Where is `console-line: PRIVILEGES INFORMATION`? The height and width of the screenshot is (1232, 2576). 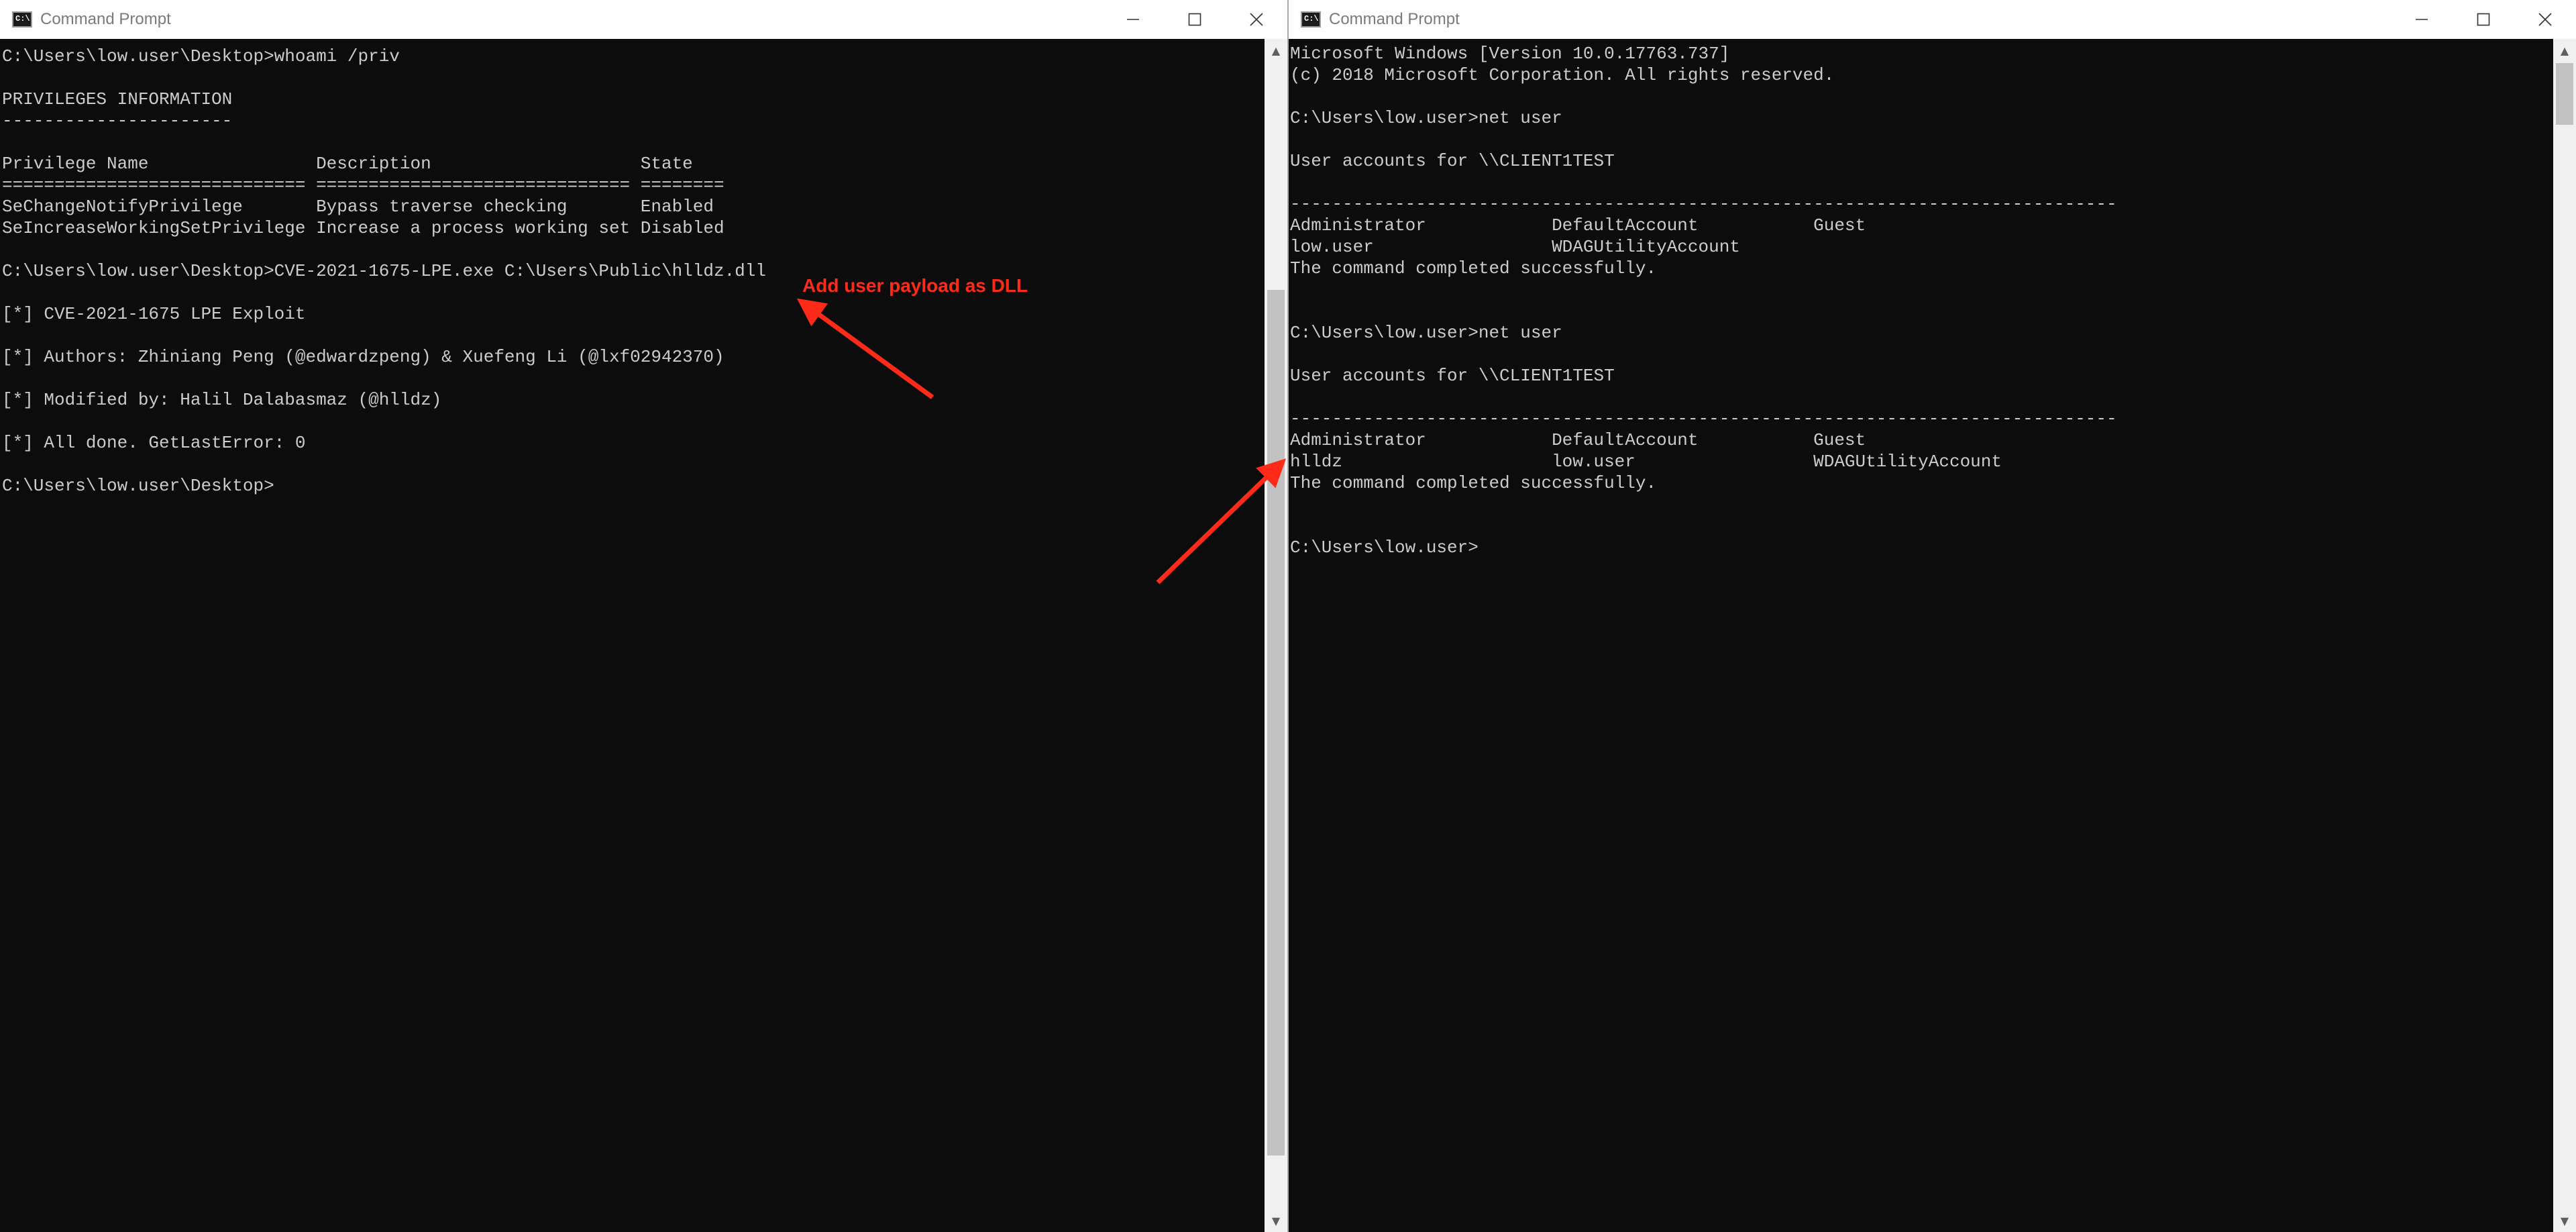
console-line: PRIVILEGES INFORMATION is located at coordinates (117, 99).